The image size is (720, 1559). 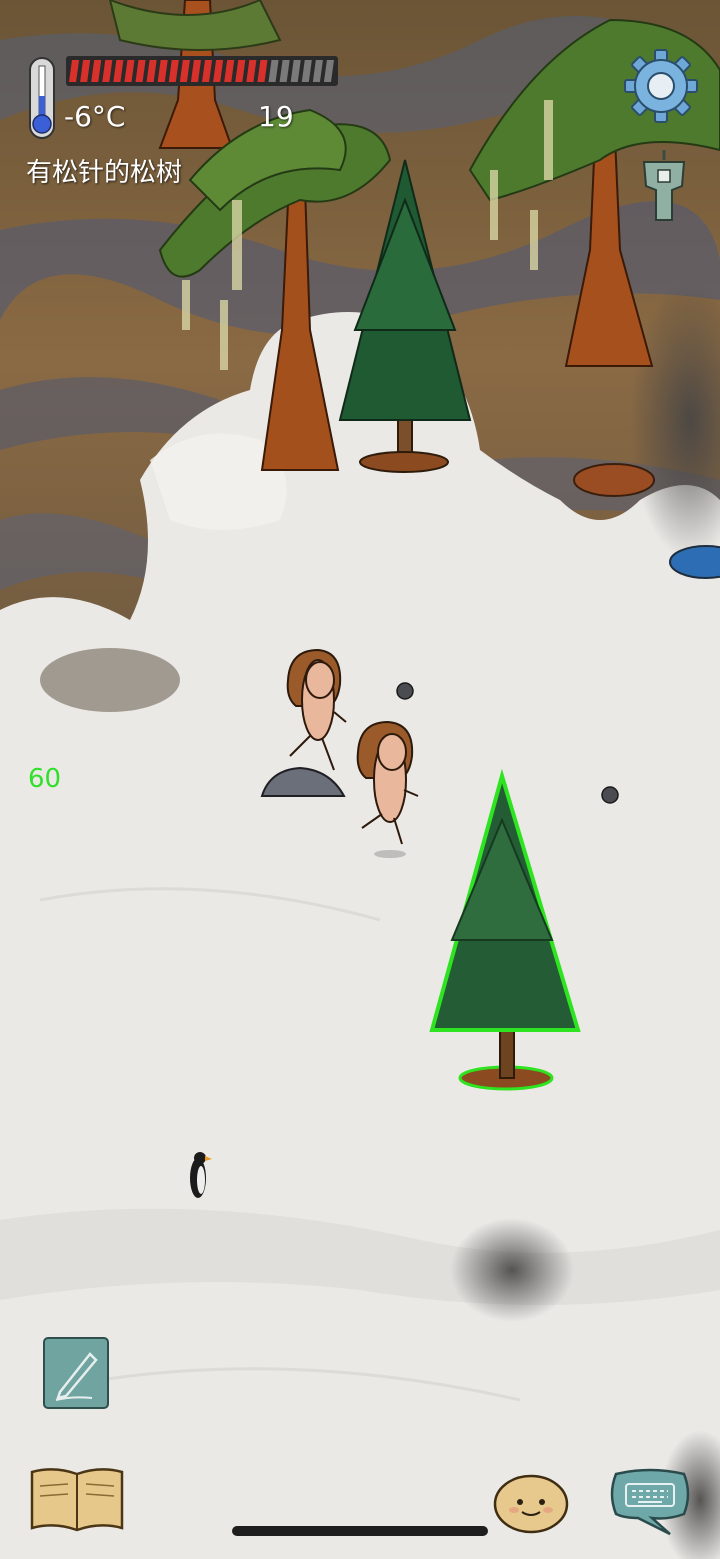 What do you see at coordinates (512, 1270) in the screenshot?
I see `dark-fog` at bounding box center [512, 1270].